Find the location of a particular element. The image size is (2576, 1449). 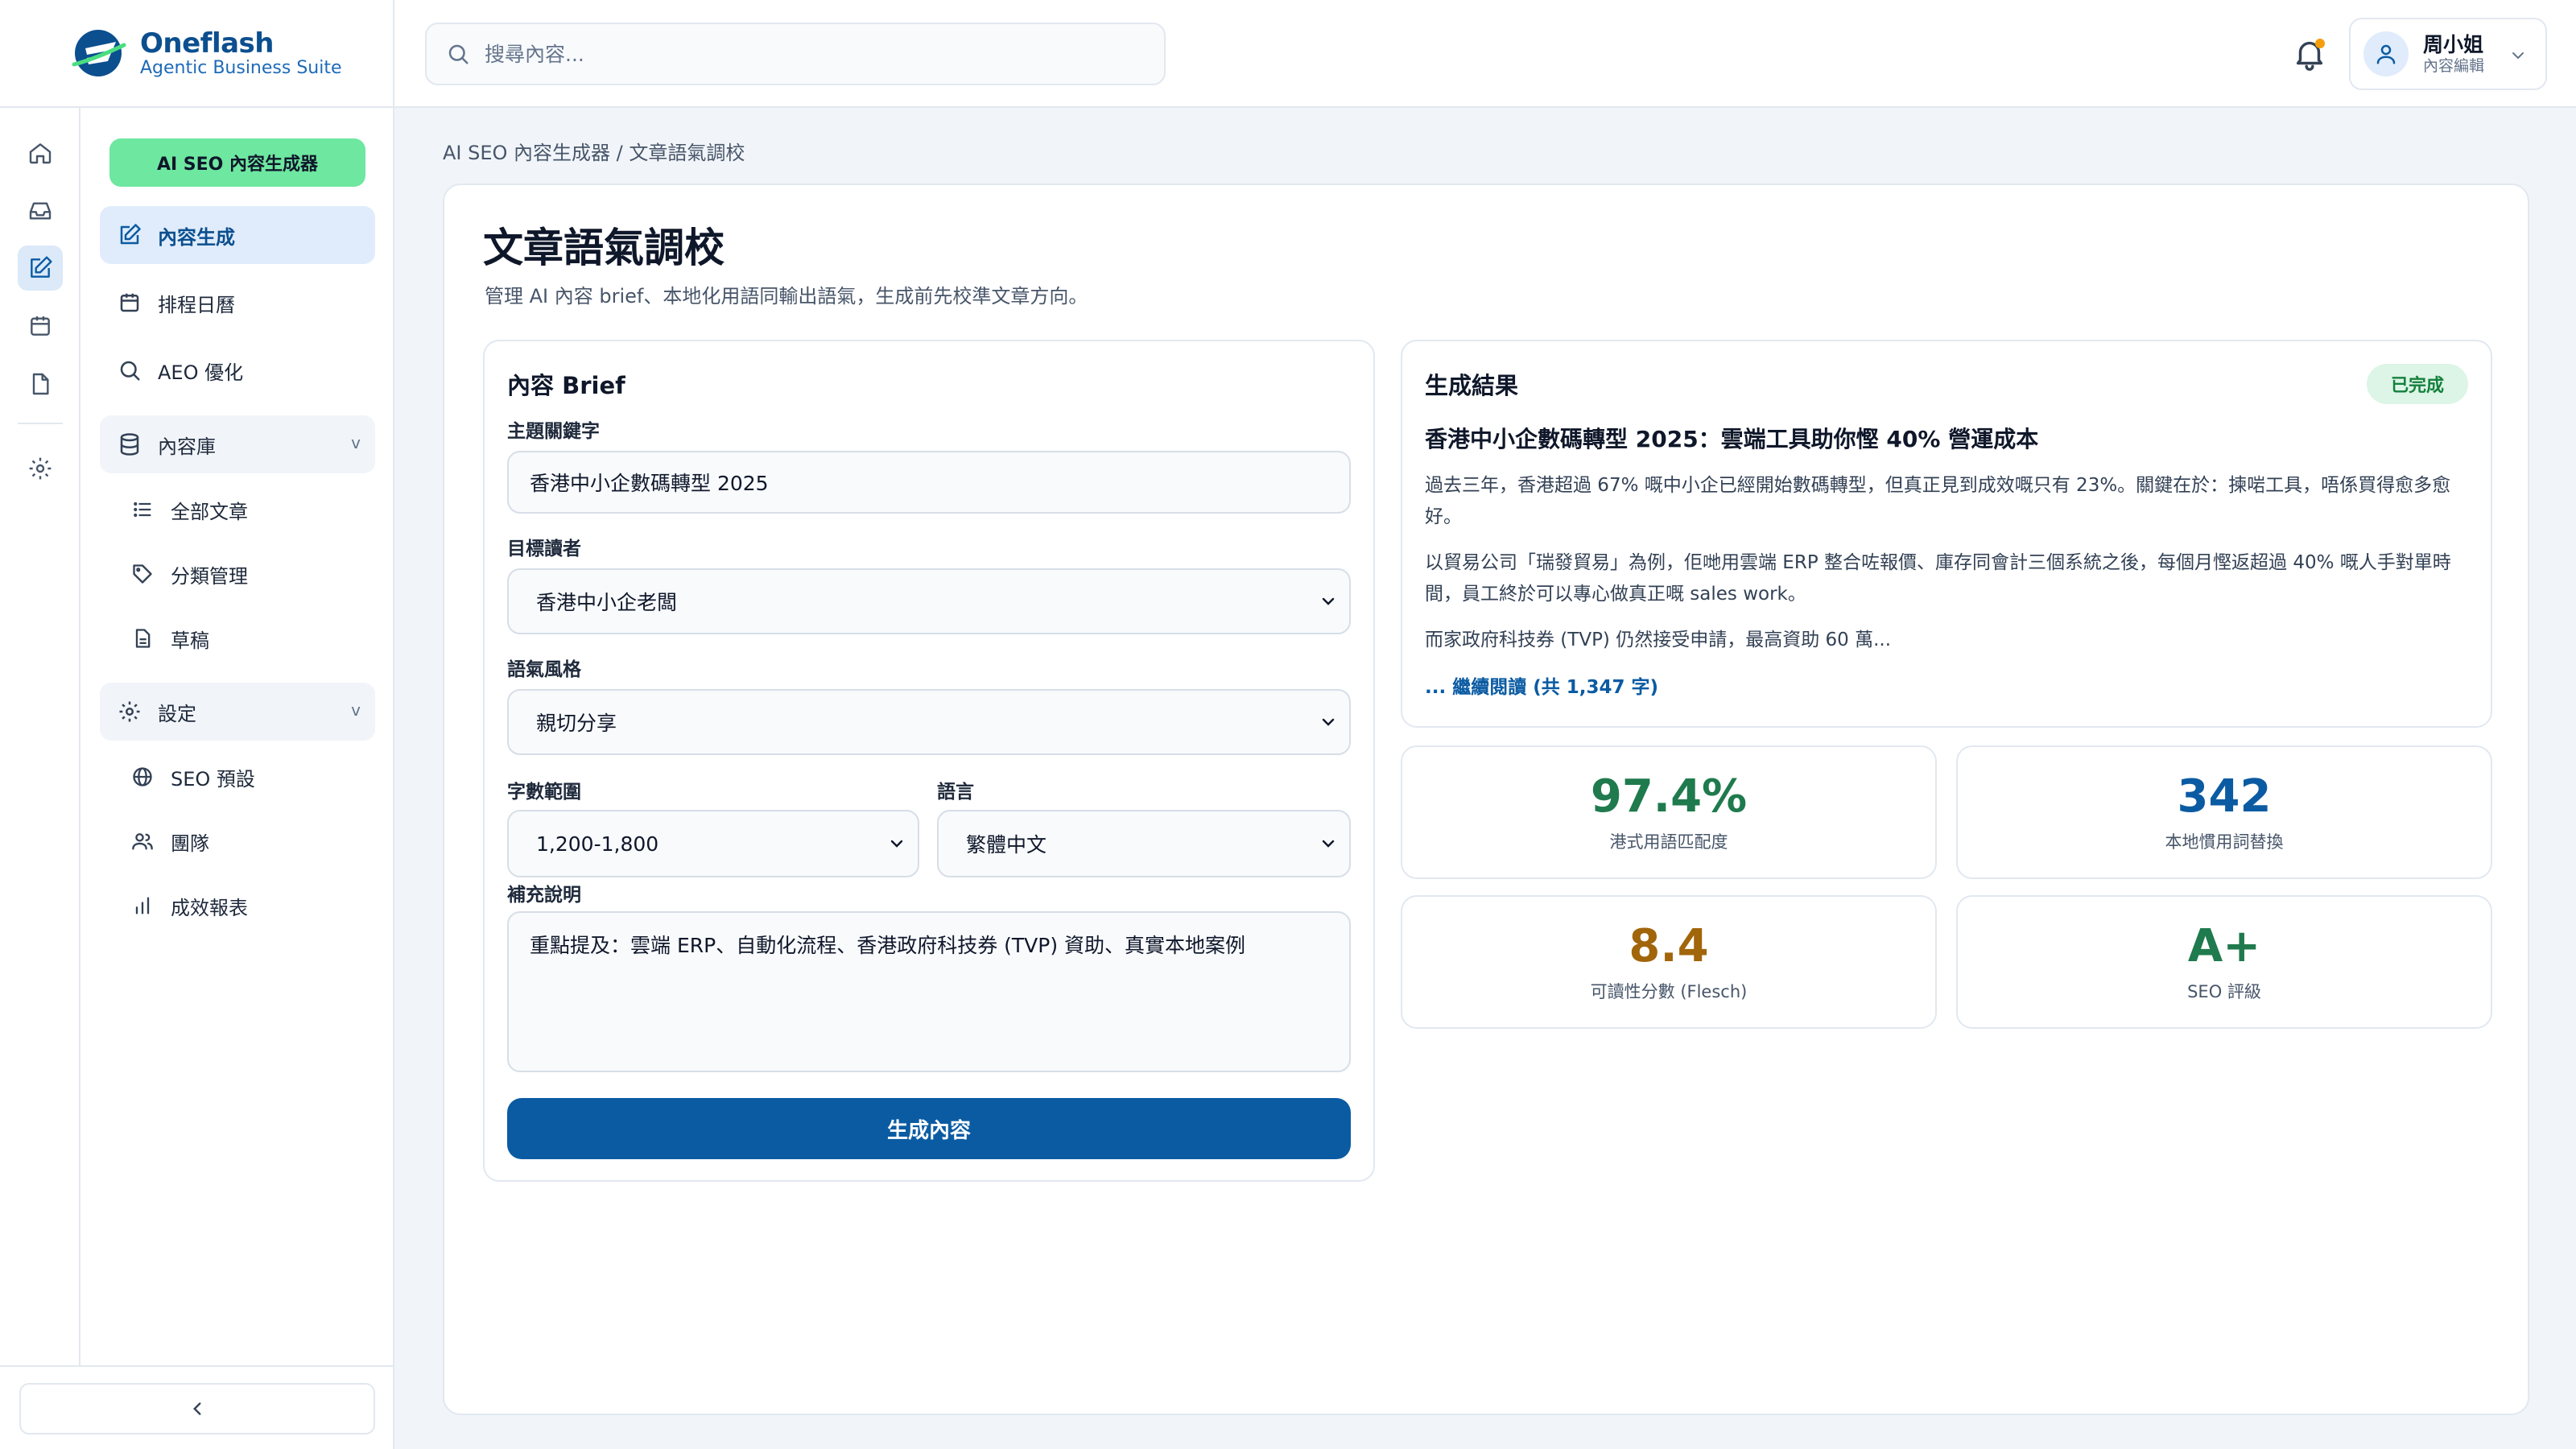

stat-label: 可讀性分數 (Flesch) is located at coordinates (1669, 991).